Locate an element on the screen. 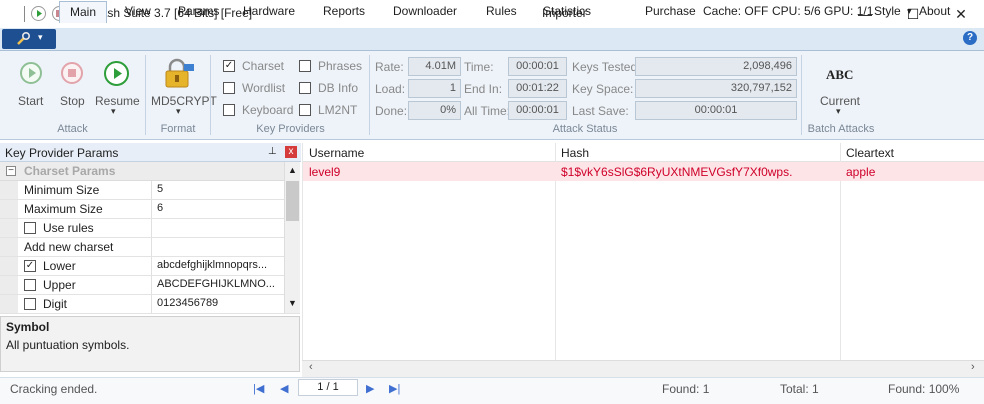 This screenshot has height=404, width=984. about-menu: About is located at coordinates (934, 11).